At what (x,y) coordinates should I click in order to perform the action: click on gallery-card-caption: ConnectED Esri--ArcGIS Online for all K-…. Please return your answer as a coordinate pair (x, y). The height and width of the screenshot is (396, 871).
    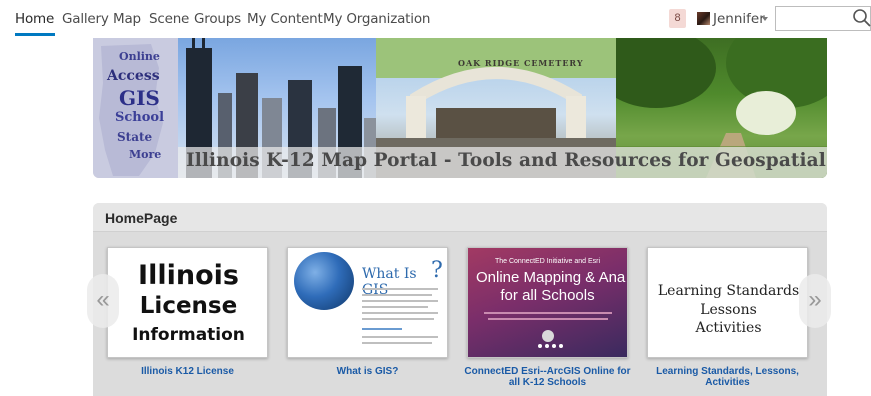
    Looking at the image, I should click on (547, 377).